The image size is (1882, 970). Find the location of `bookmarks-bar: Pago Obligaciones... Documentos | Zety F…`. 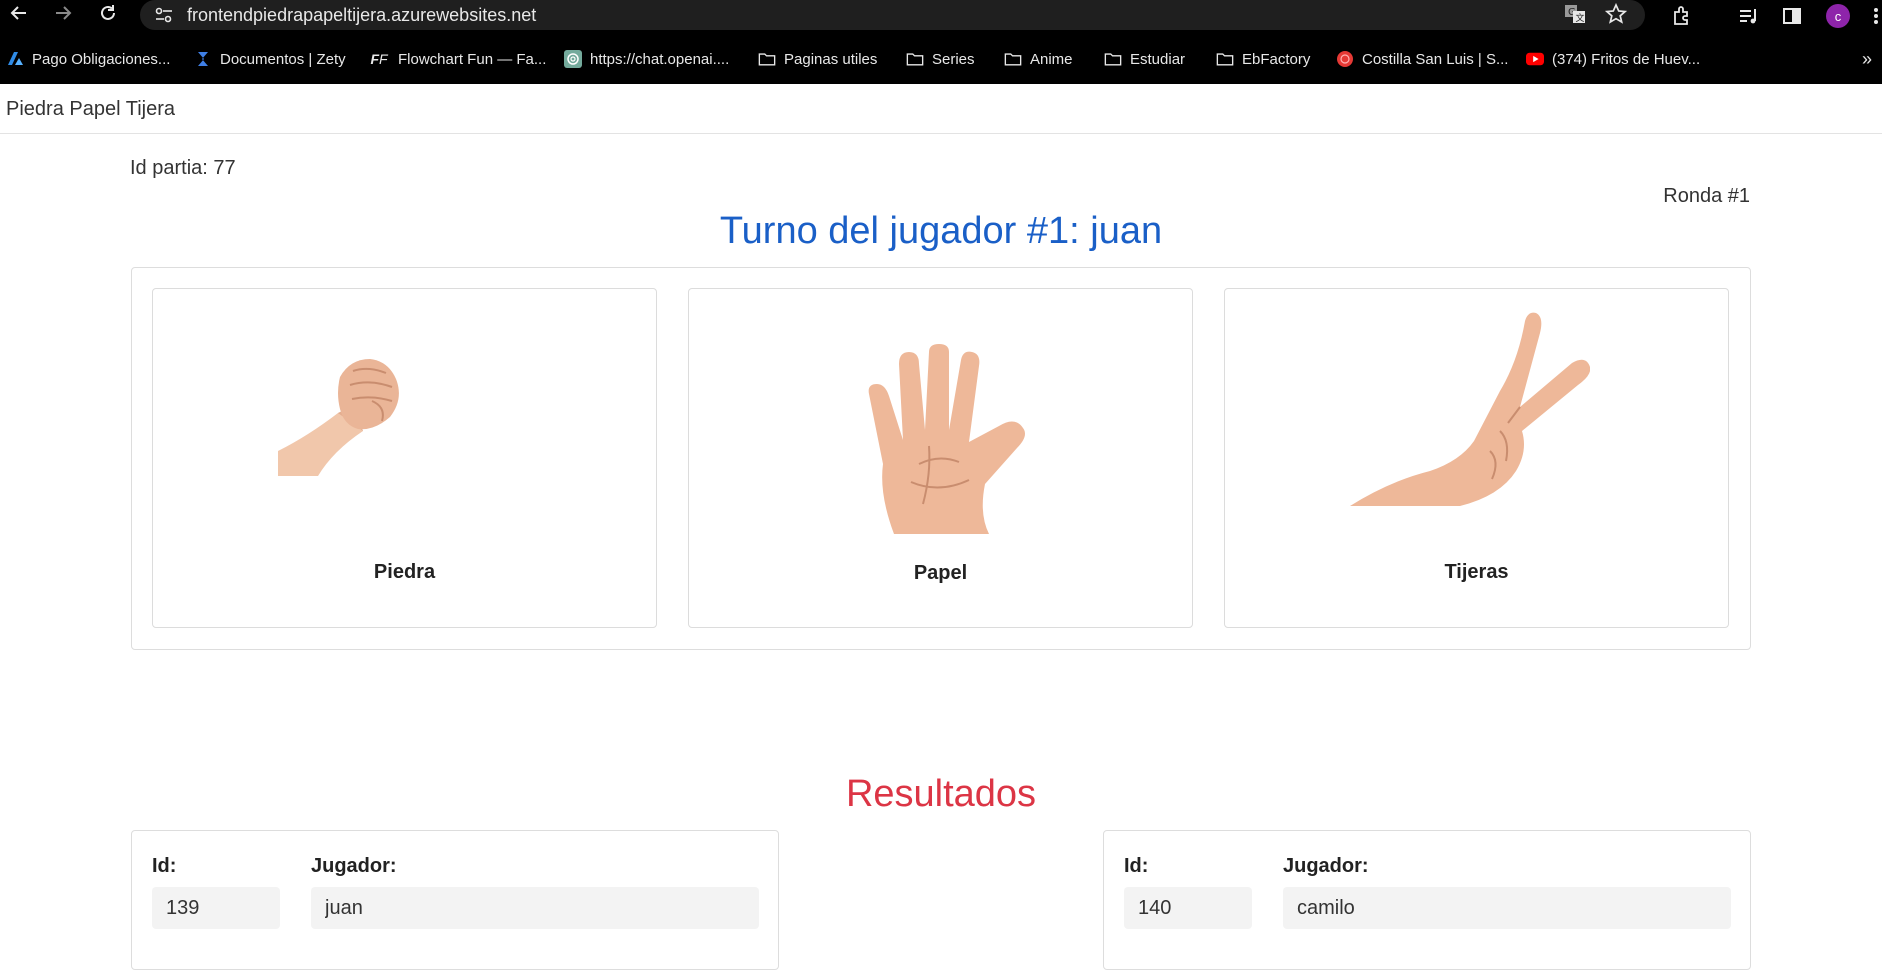

bookmarks-bar: Pago Obligaciones... Documentos | Zety F… is located at coordinates (941, 59).